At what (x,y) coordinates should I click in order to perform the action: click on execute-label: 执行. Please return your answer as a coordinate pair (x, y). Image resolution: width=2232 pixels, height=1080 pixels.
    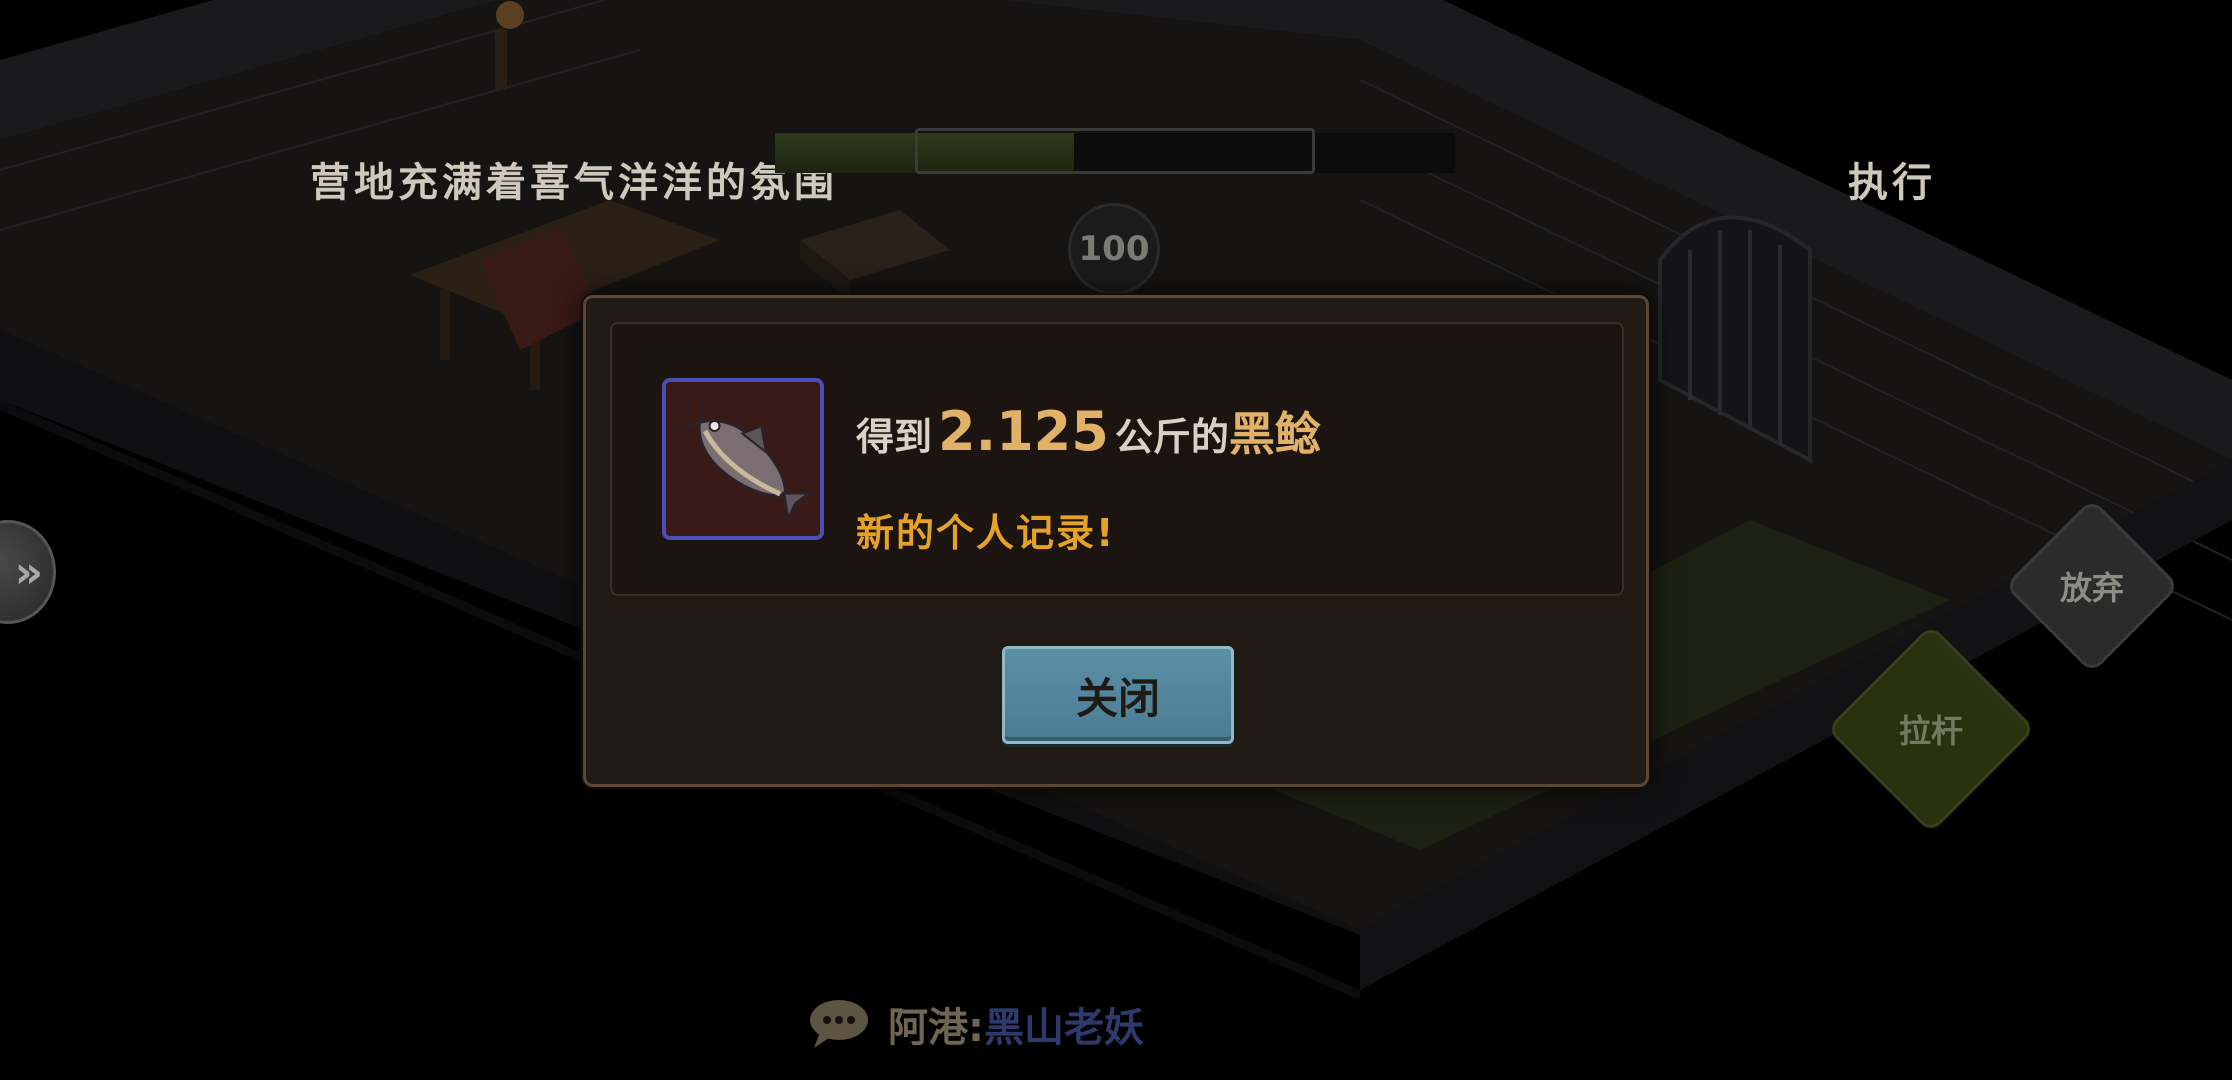
    Looking at the image, I should click on (1892, 179).